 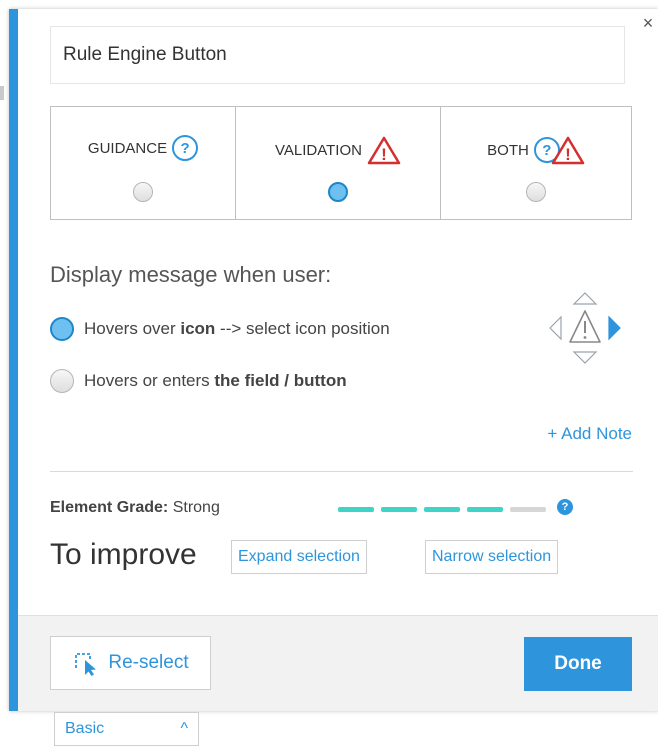 I want to click on grade-value: Strong, so click(x=194, y=507).